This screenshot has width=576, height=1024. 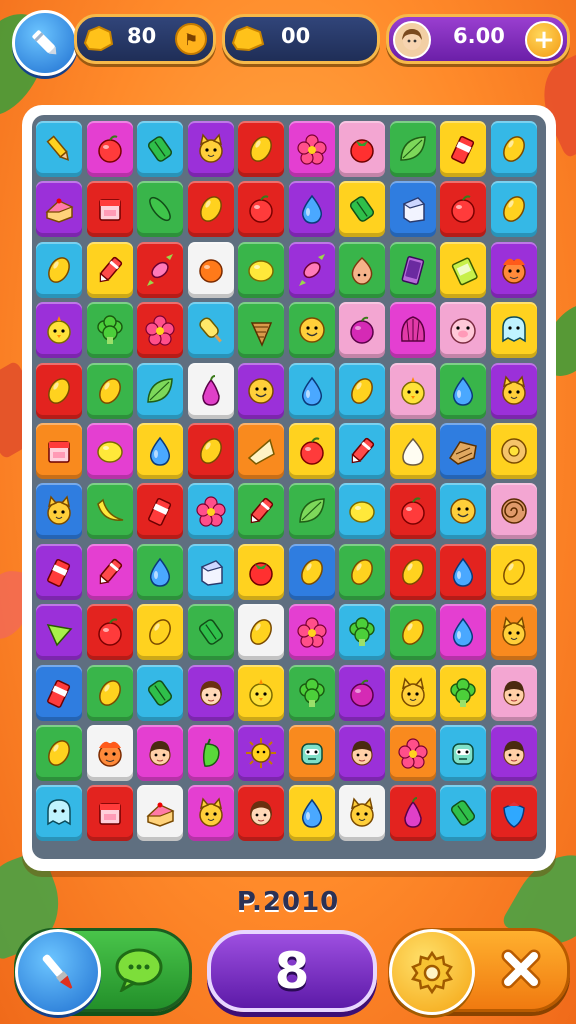 What do you see at coordinates (521, 969) in the screenshot?
I see `close-button` at bounding box center [521, 969].